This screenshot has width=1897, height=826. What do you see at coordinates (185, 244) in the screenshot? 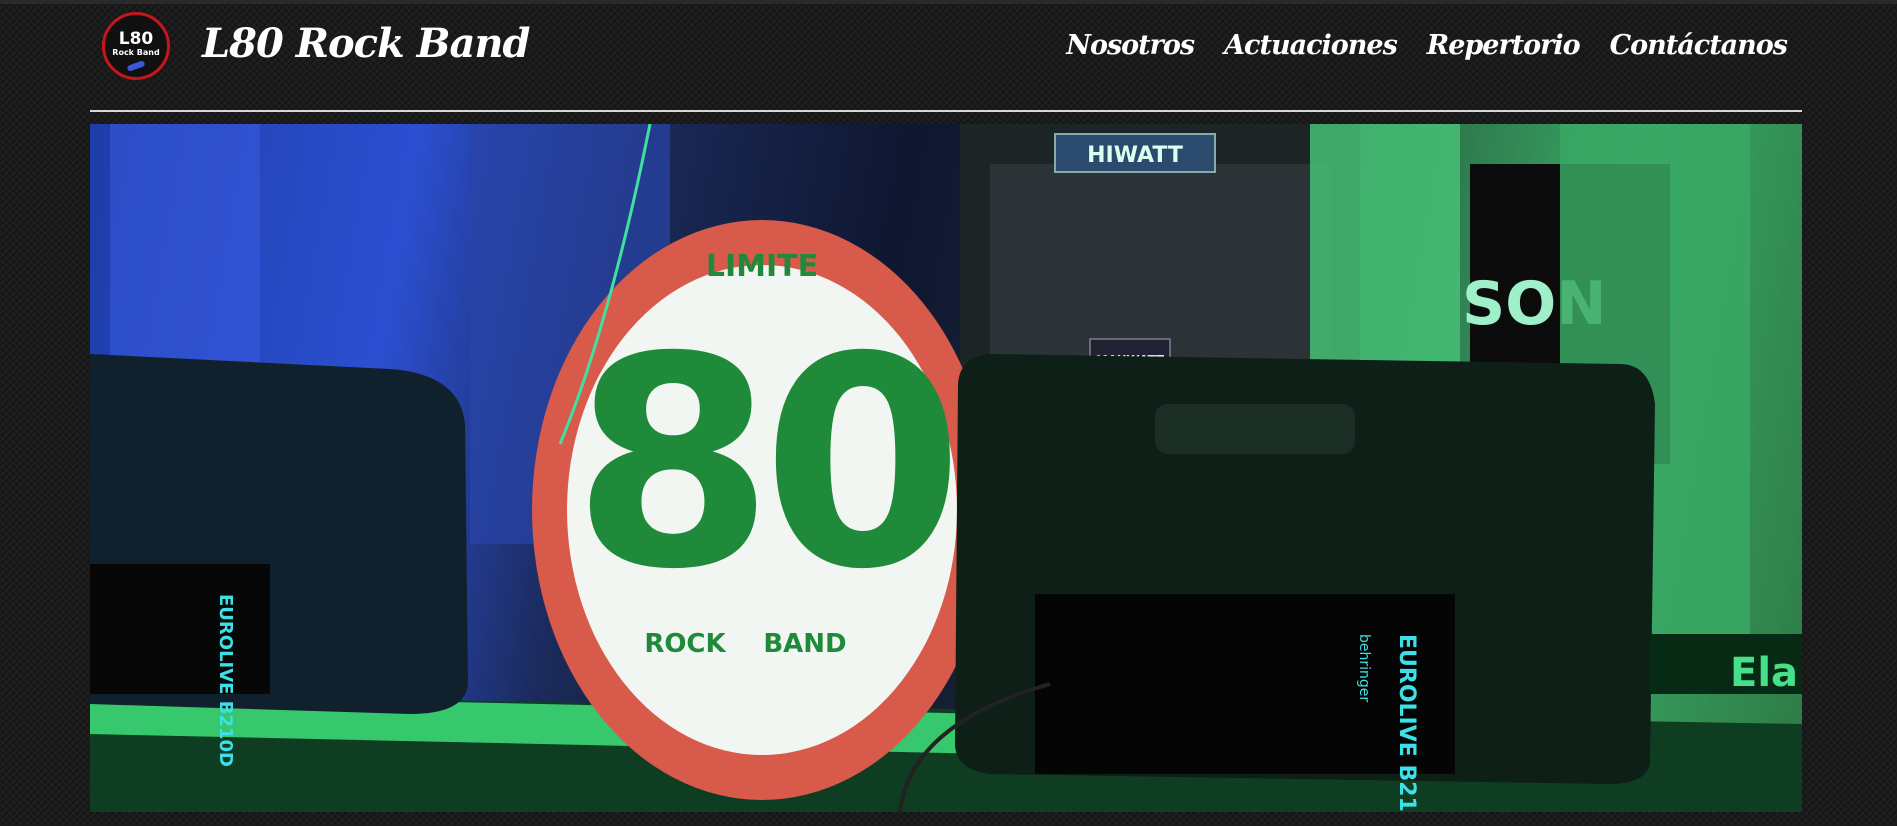
I see `ladder-backdrop` at bounding box center [185, 244].